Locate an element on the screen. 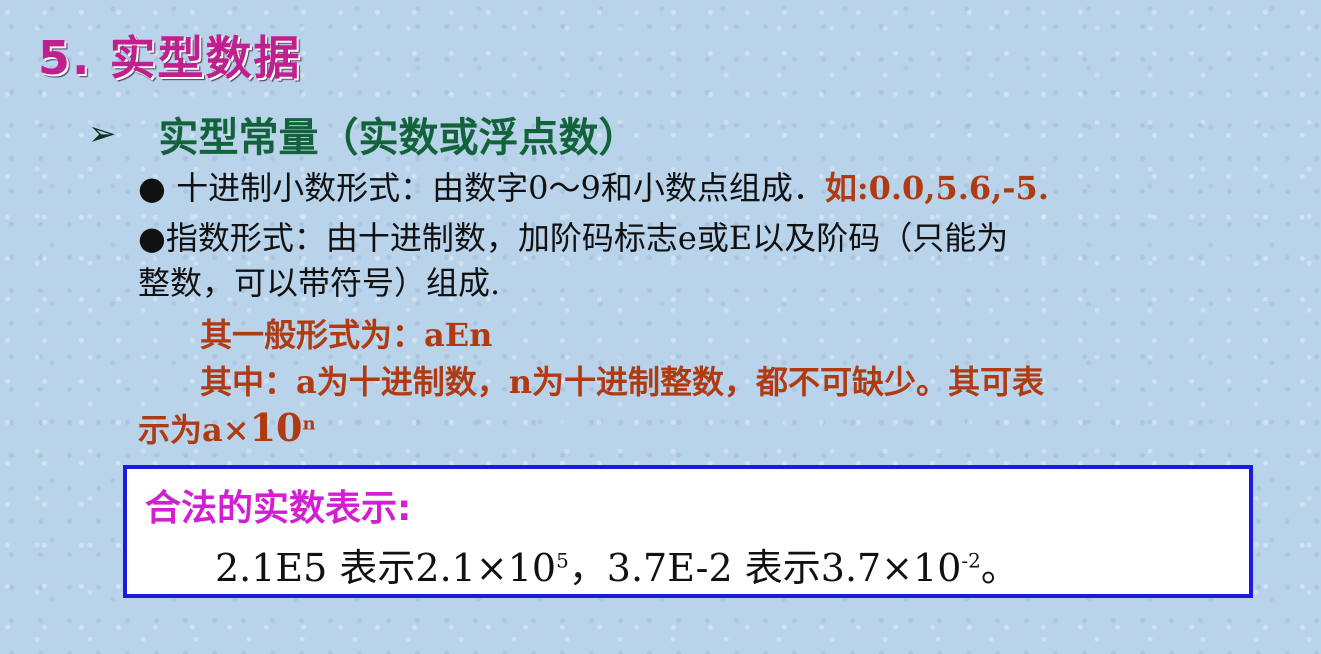 The height and width of the screenshot is (654, 1321). example-1: 2.1E5 表示2.1×10 is located at coordinates (386, 568).